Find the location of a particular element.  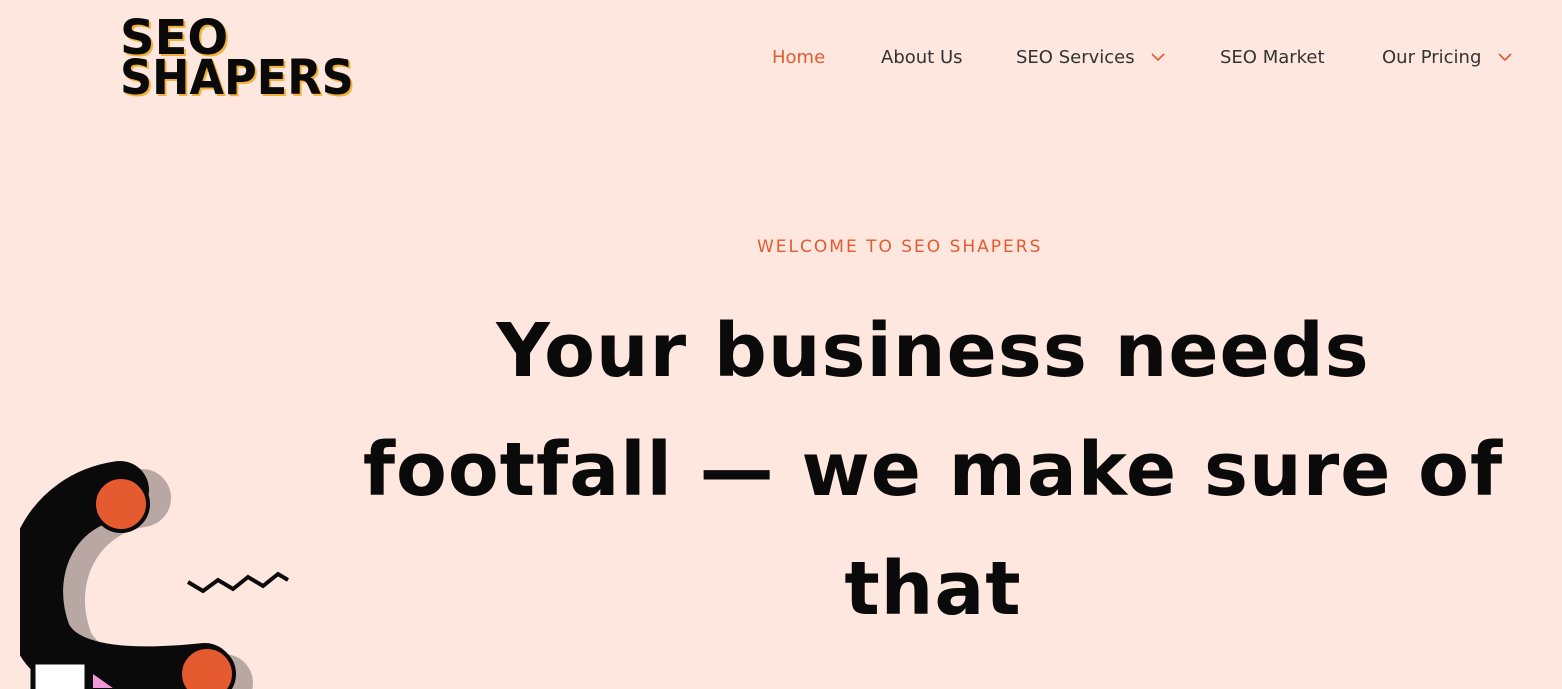

orange-dot-bottom is located at coordinates (207, 667).